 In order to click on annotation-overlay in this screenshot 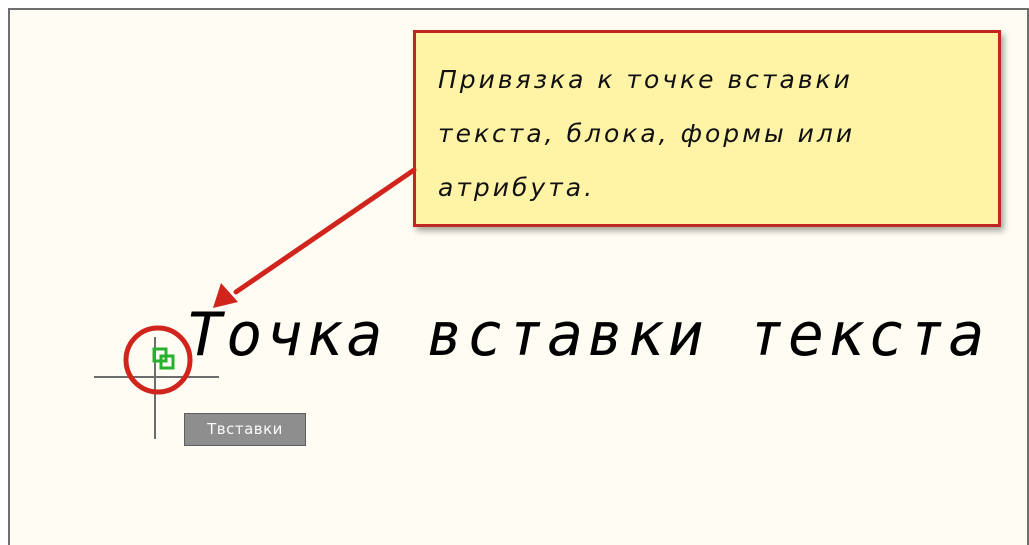, I will do `click(270, 281)`.